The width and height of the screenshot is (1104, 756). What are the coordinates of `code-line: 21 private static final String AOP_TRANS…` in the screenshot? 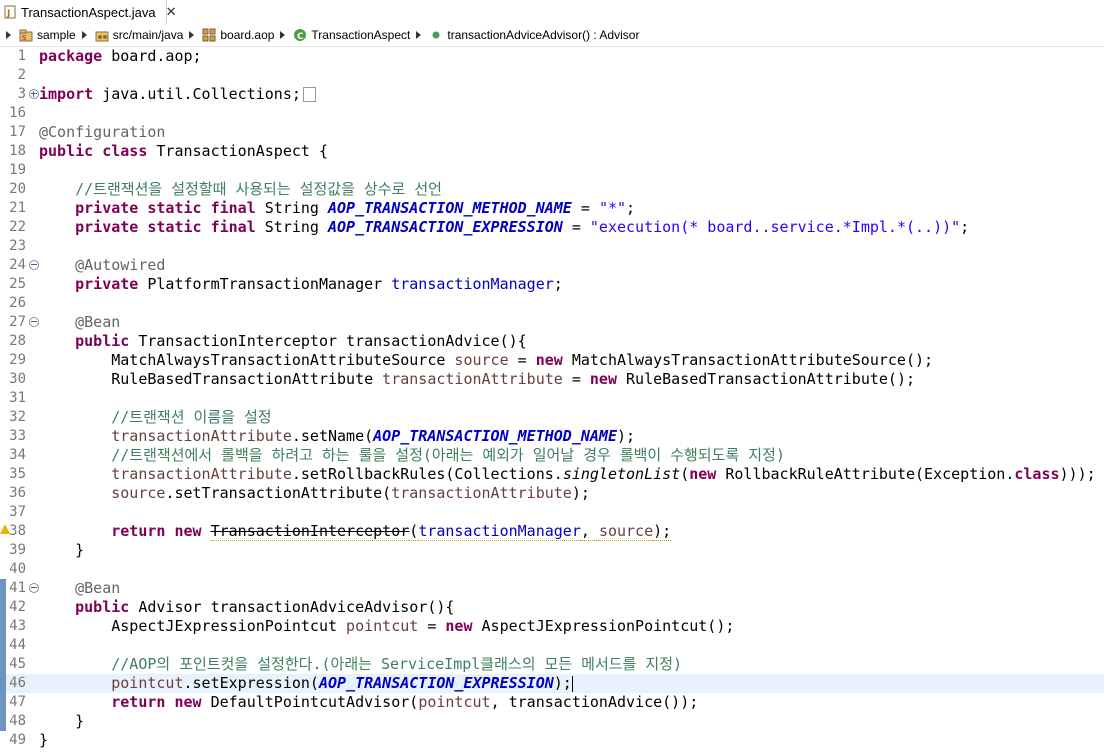 It's located at (552, 208).